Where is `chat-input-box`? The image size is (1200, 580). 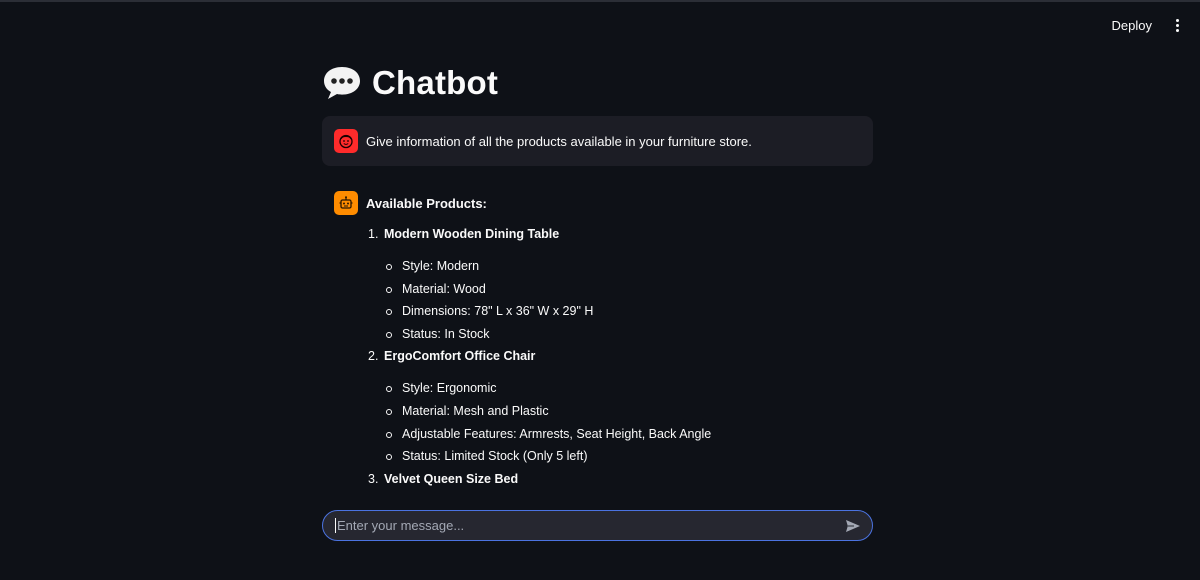 chat-input-box is located at coordinates (597, 525).